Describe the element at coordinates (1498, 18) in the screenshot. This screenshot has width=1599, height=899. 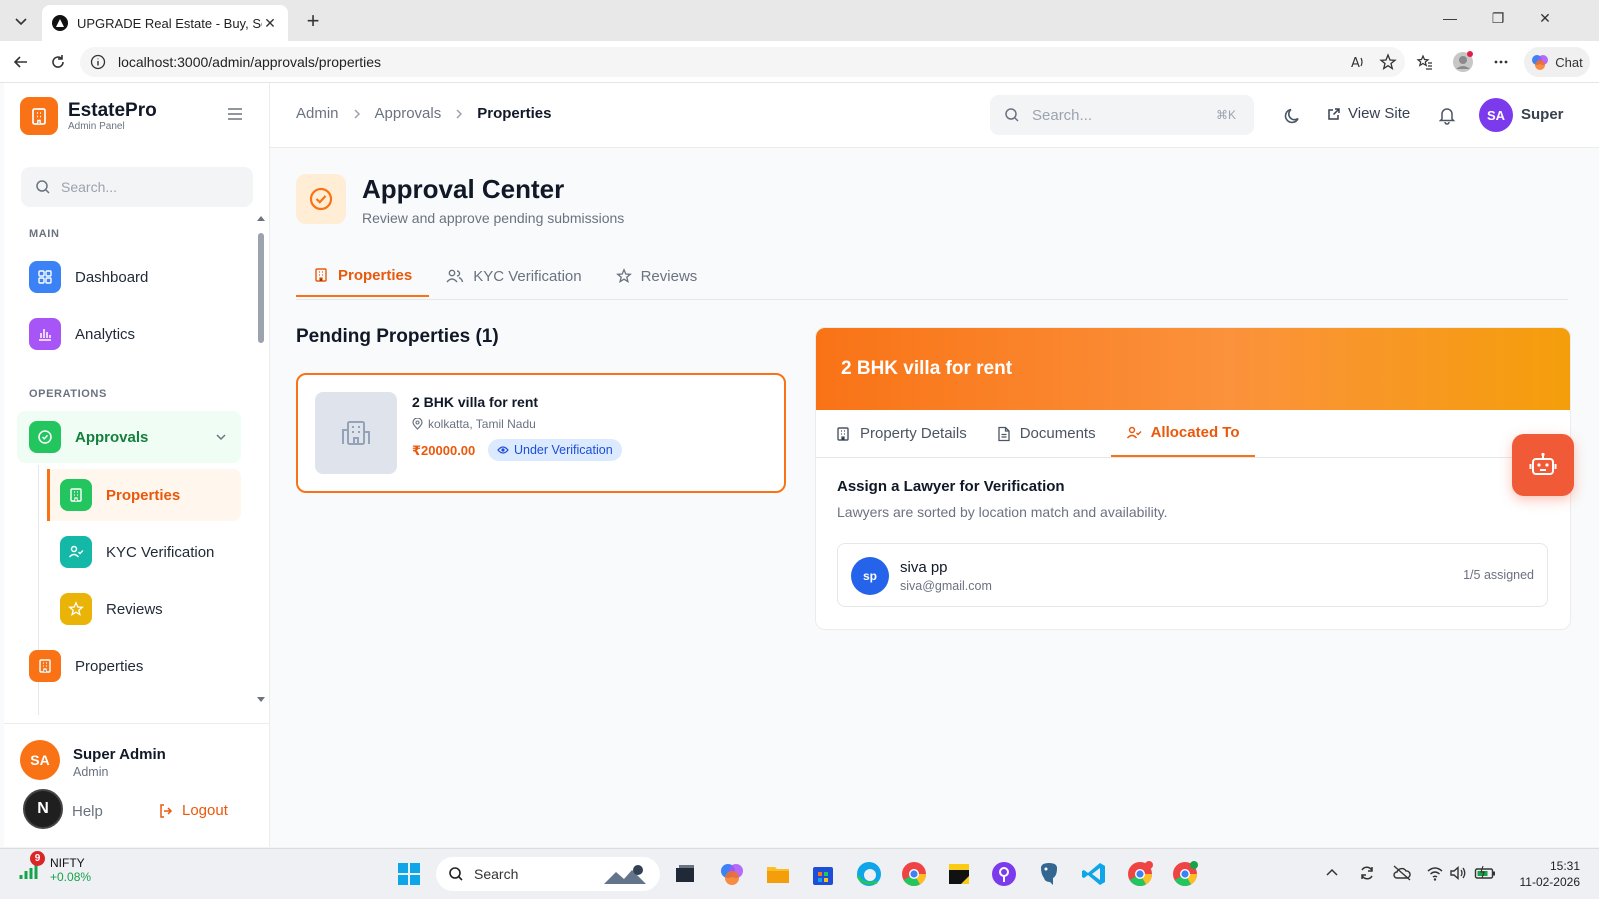
I see `restore-icon: ❐` at that location.